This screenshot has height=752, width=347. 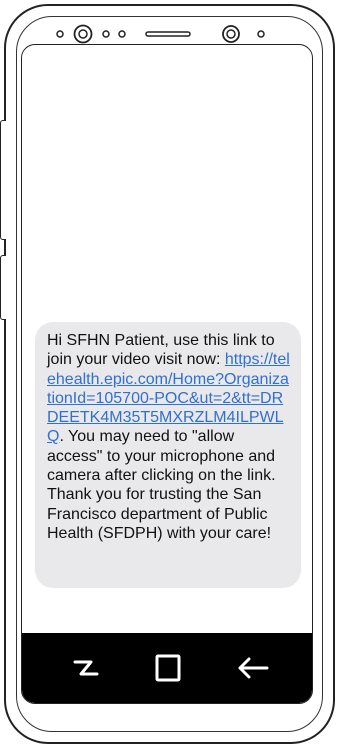 I want to click on home-icon, so click(x=168, y=668).